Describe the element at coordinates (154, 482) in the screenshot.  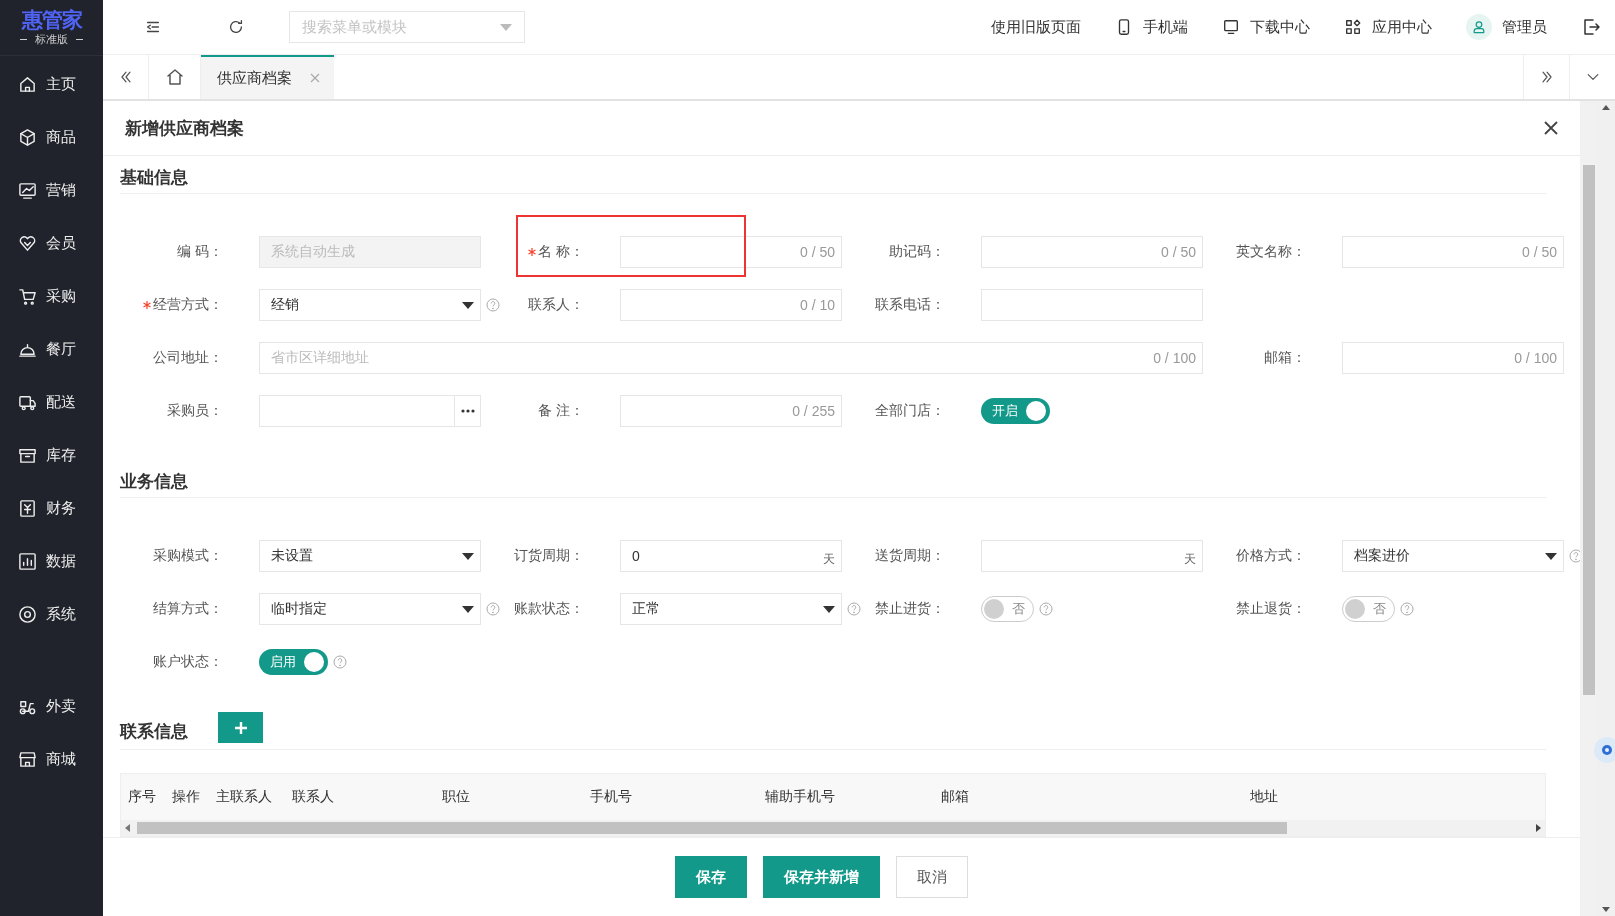
I see `section-title: 业务信息` at that location.